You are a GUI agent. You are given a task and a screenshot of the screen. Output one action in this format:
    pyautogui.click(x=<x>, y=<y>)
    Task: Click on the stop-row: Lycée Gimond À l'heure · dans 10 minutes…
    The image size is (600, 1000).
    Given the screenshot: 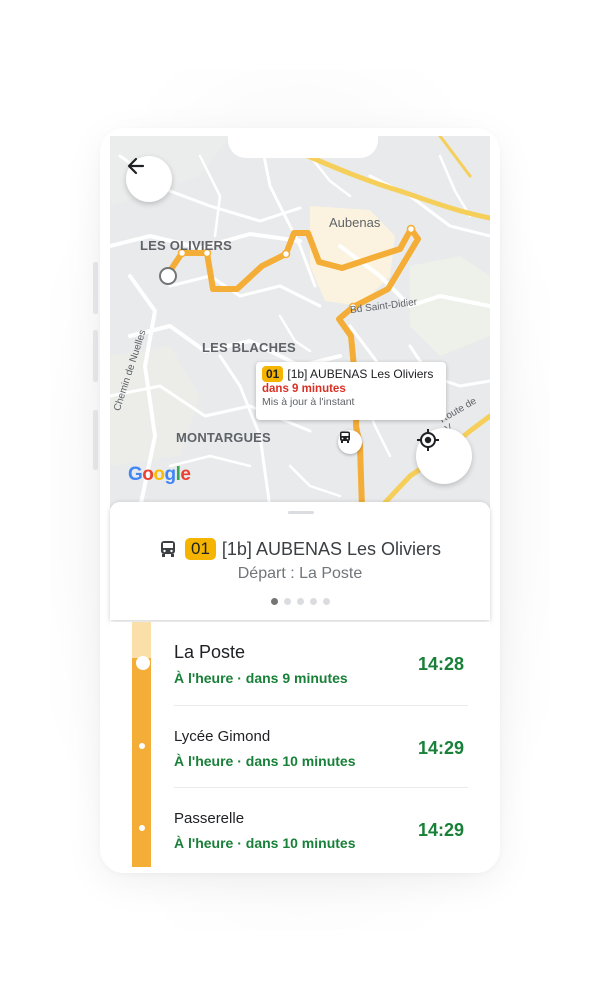 What is the action you would take?
    pyautogui.click(x=300, y=747)
    